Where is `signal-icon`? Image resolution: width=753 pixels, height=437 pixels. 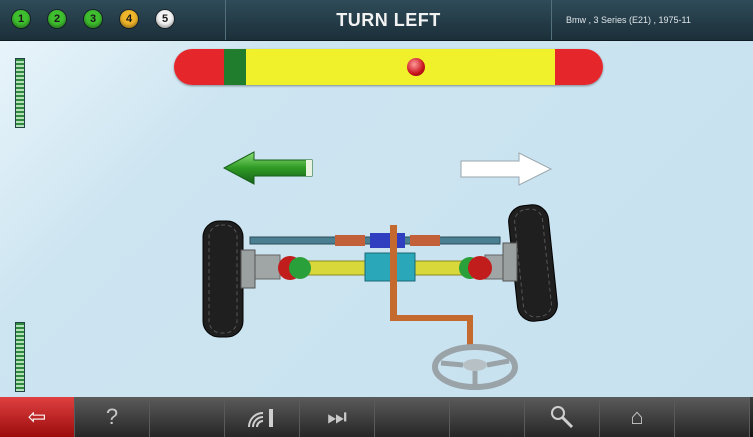 signal-icon is located at coordinates (260, 418).